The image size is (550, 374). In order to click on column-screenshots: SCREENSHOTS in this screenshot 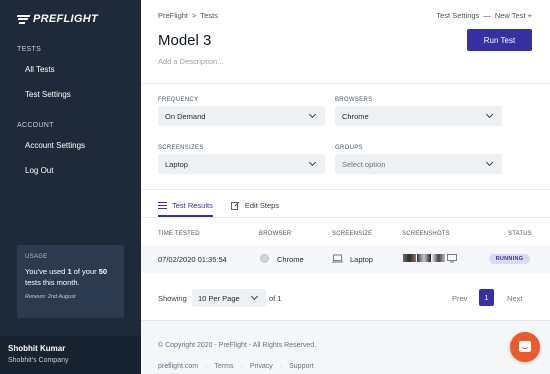, I will do `click(426, 234)`.